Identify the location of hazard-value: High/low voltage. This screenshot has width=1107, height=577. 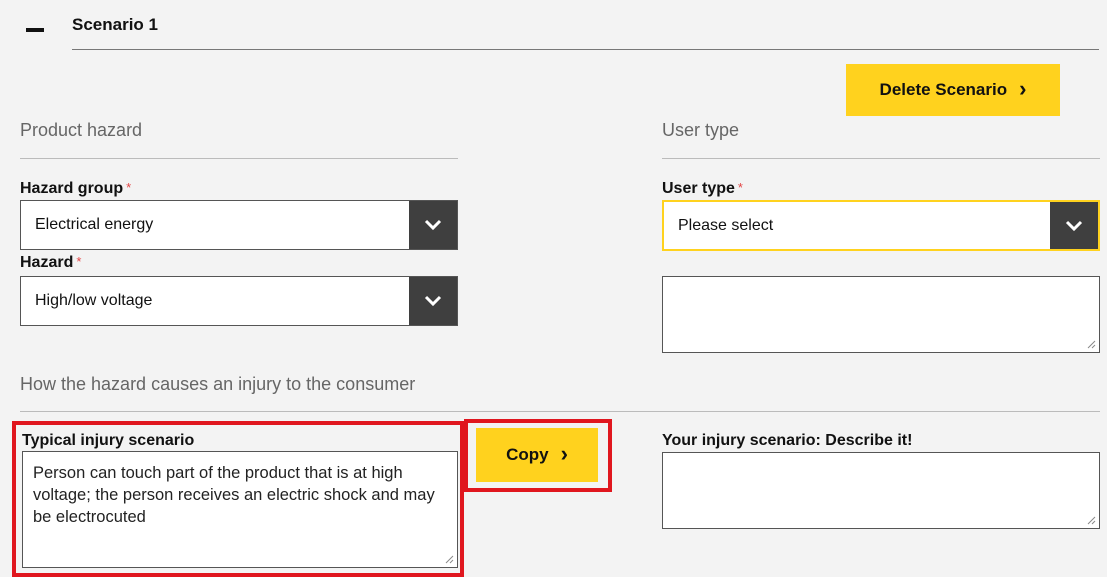
(94, 300).